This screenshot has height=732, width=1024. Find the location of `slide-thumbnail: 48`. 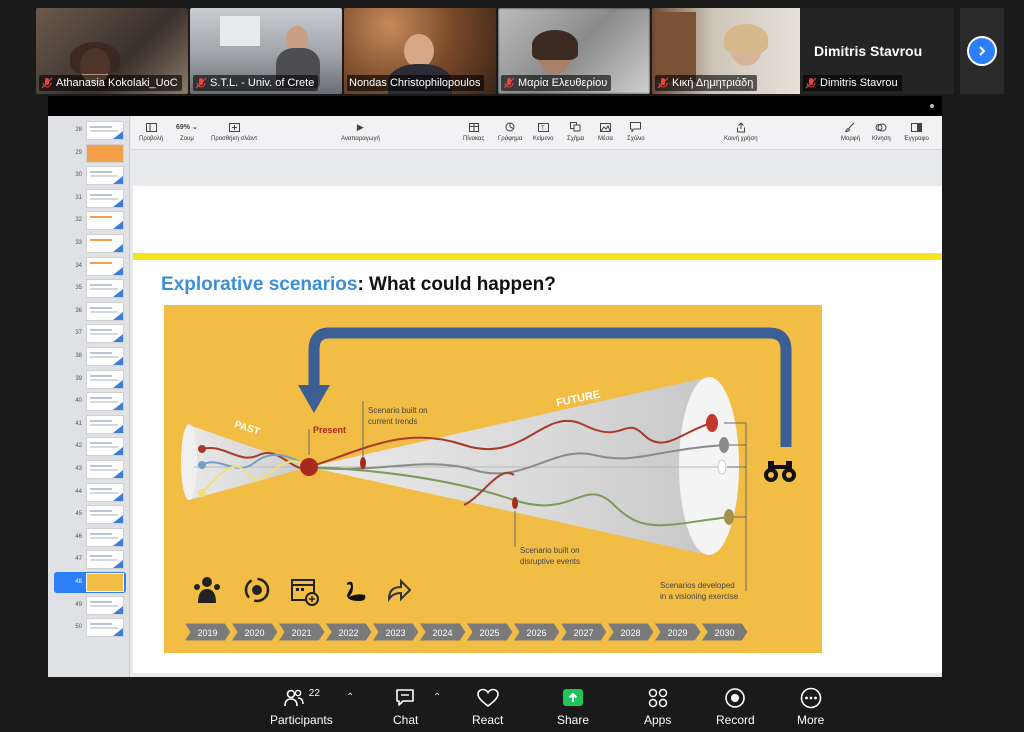

slide-thumbnail: 48 is located at coordinates (89, 582).